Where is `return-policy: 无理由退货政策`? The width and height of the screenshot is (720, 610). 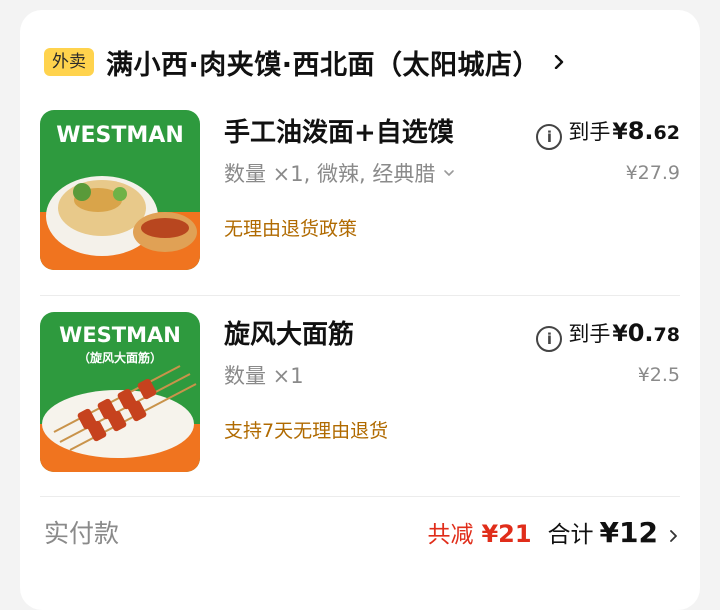
return-policy: 无理由退货政策 is located at coordinates (291, 229).